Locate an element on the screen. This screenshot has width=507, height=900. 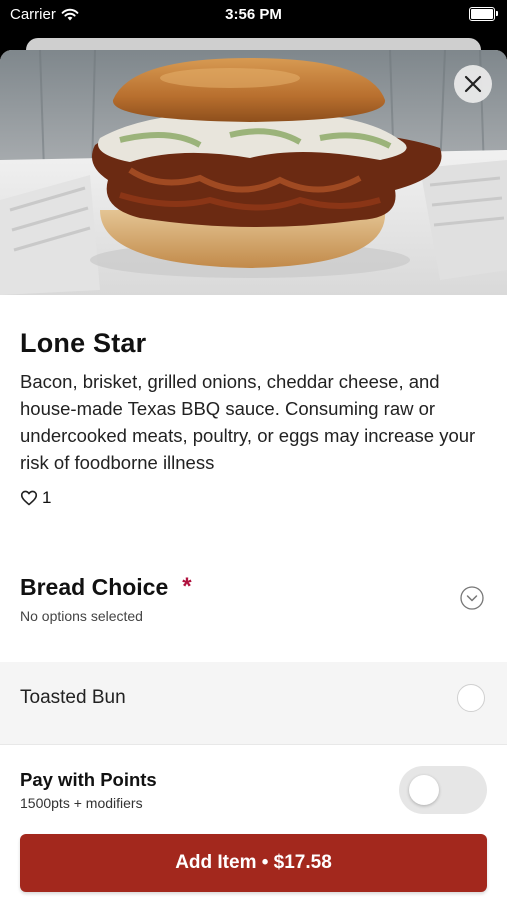
heart-icon is located at coordinates (29, 498).